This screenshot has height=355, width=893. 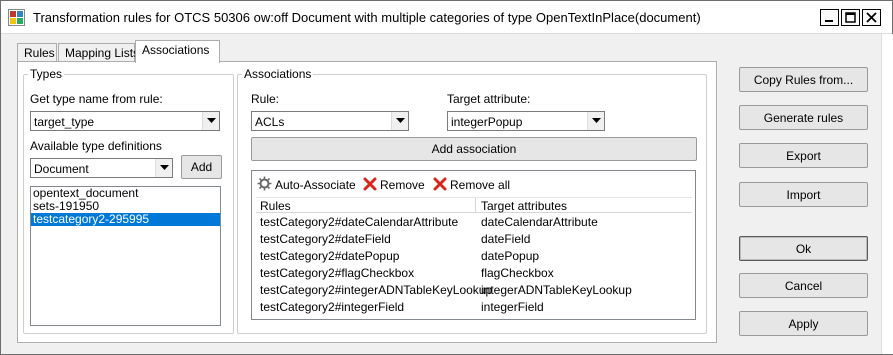 What do you see at coordinates (64, 122) in the screenshot?
I see `get-type-value: target_type` at bounding box center [64, 122].